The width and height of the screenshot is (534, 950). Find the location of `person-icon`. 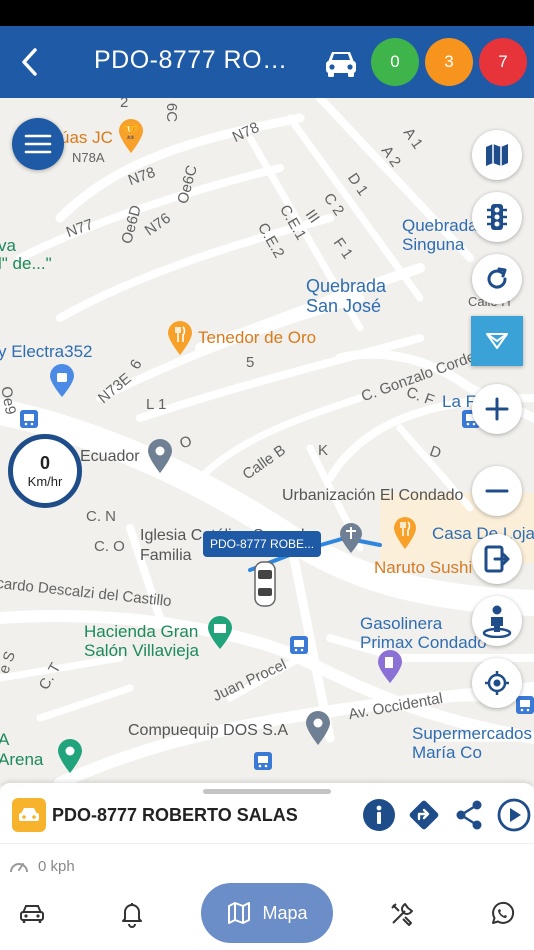

person-icon is located at coordinates (497, 621).